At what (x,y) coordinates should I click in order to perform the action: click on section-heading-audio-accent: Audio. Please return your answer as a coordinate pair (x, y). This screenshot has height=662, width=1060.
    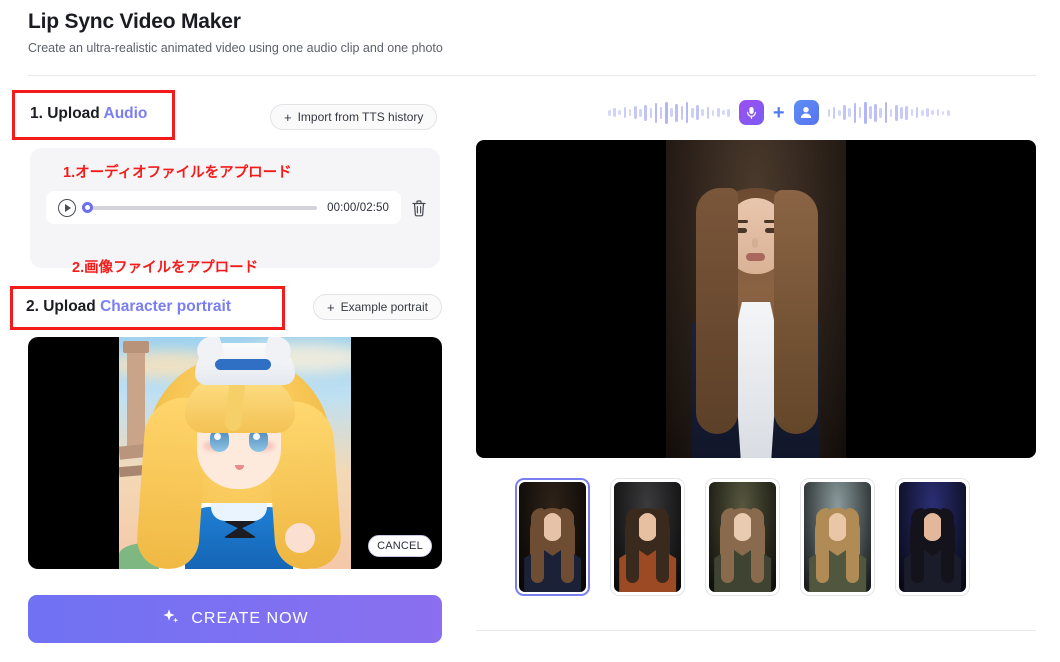
    Looking at the image, I should click on (125, 113).